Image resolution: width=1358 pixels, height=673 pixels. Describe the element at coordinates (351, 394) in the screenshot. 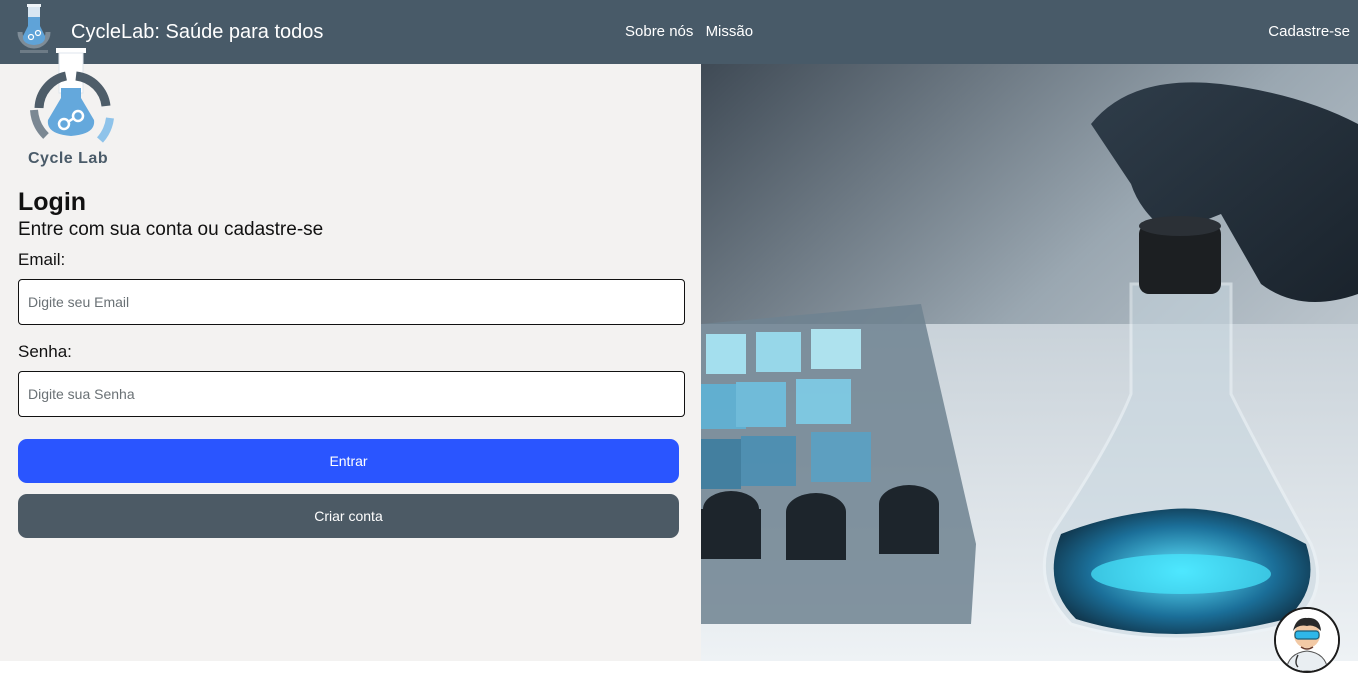

I see `password-input` at that location.